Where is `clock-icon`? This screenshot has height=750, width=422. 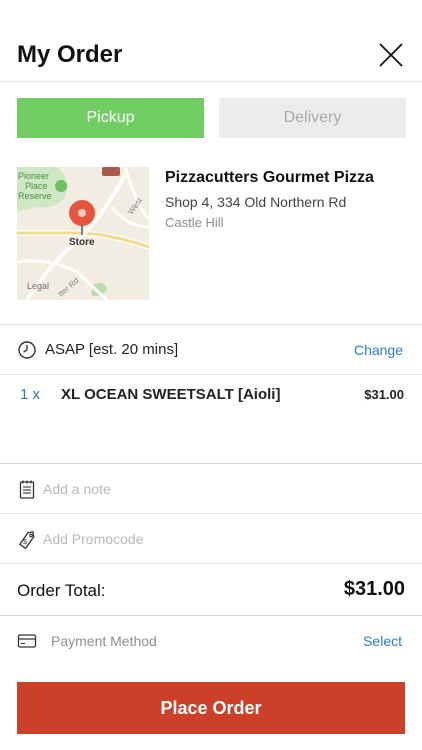 clock-icon is located at coordinates (27, 350).